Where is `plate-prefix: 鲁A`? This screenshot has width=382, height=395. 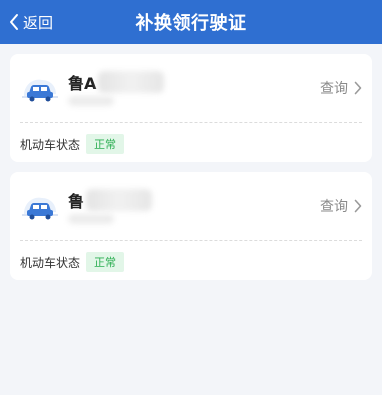 plate-prefix: 鲁A is located at coordinates (82, 83).